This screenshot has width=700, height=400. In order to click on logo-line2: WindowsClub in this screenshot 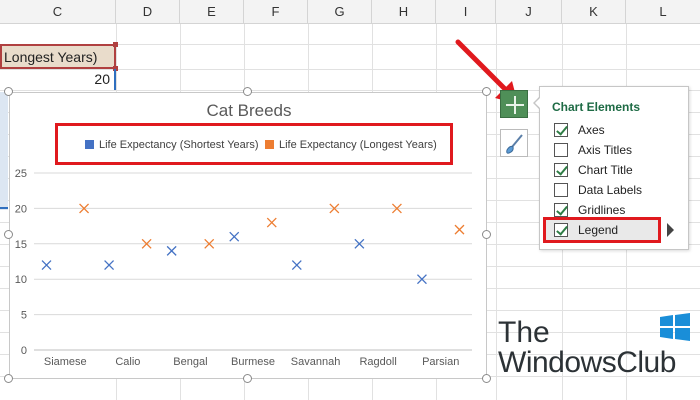, I will do `click(587, 362)`.